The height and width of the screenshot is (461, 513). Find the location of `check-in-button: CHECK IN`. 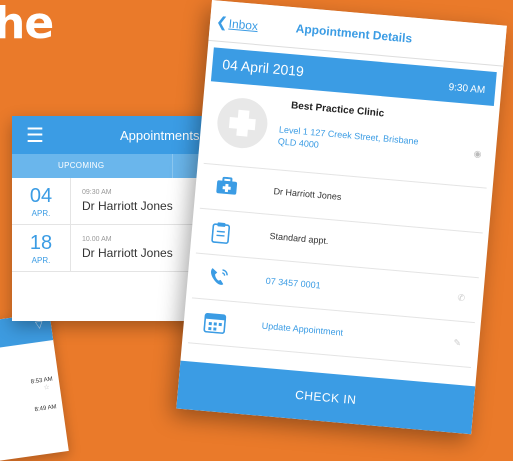

check-in-button: CHECK IN is located at coordinates (326, 397).